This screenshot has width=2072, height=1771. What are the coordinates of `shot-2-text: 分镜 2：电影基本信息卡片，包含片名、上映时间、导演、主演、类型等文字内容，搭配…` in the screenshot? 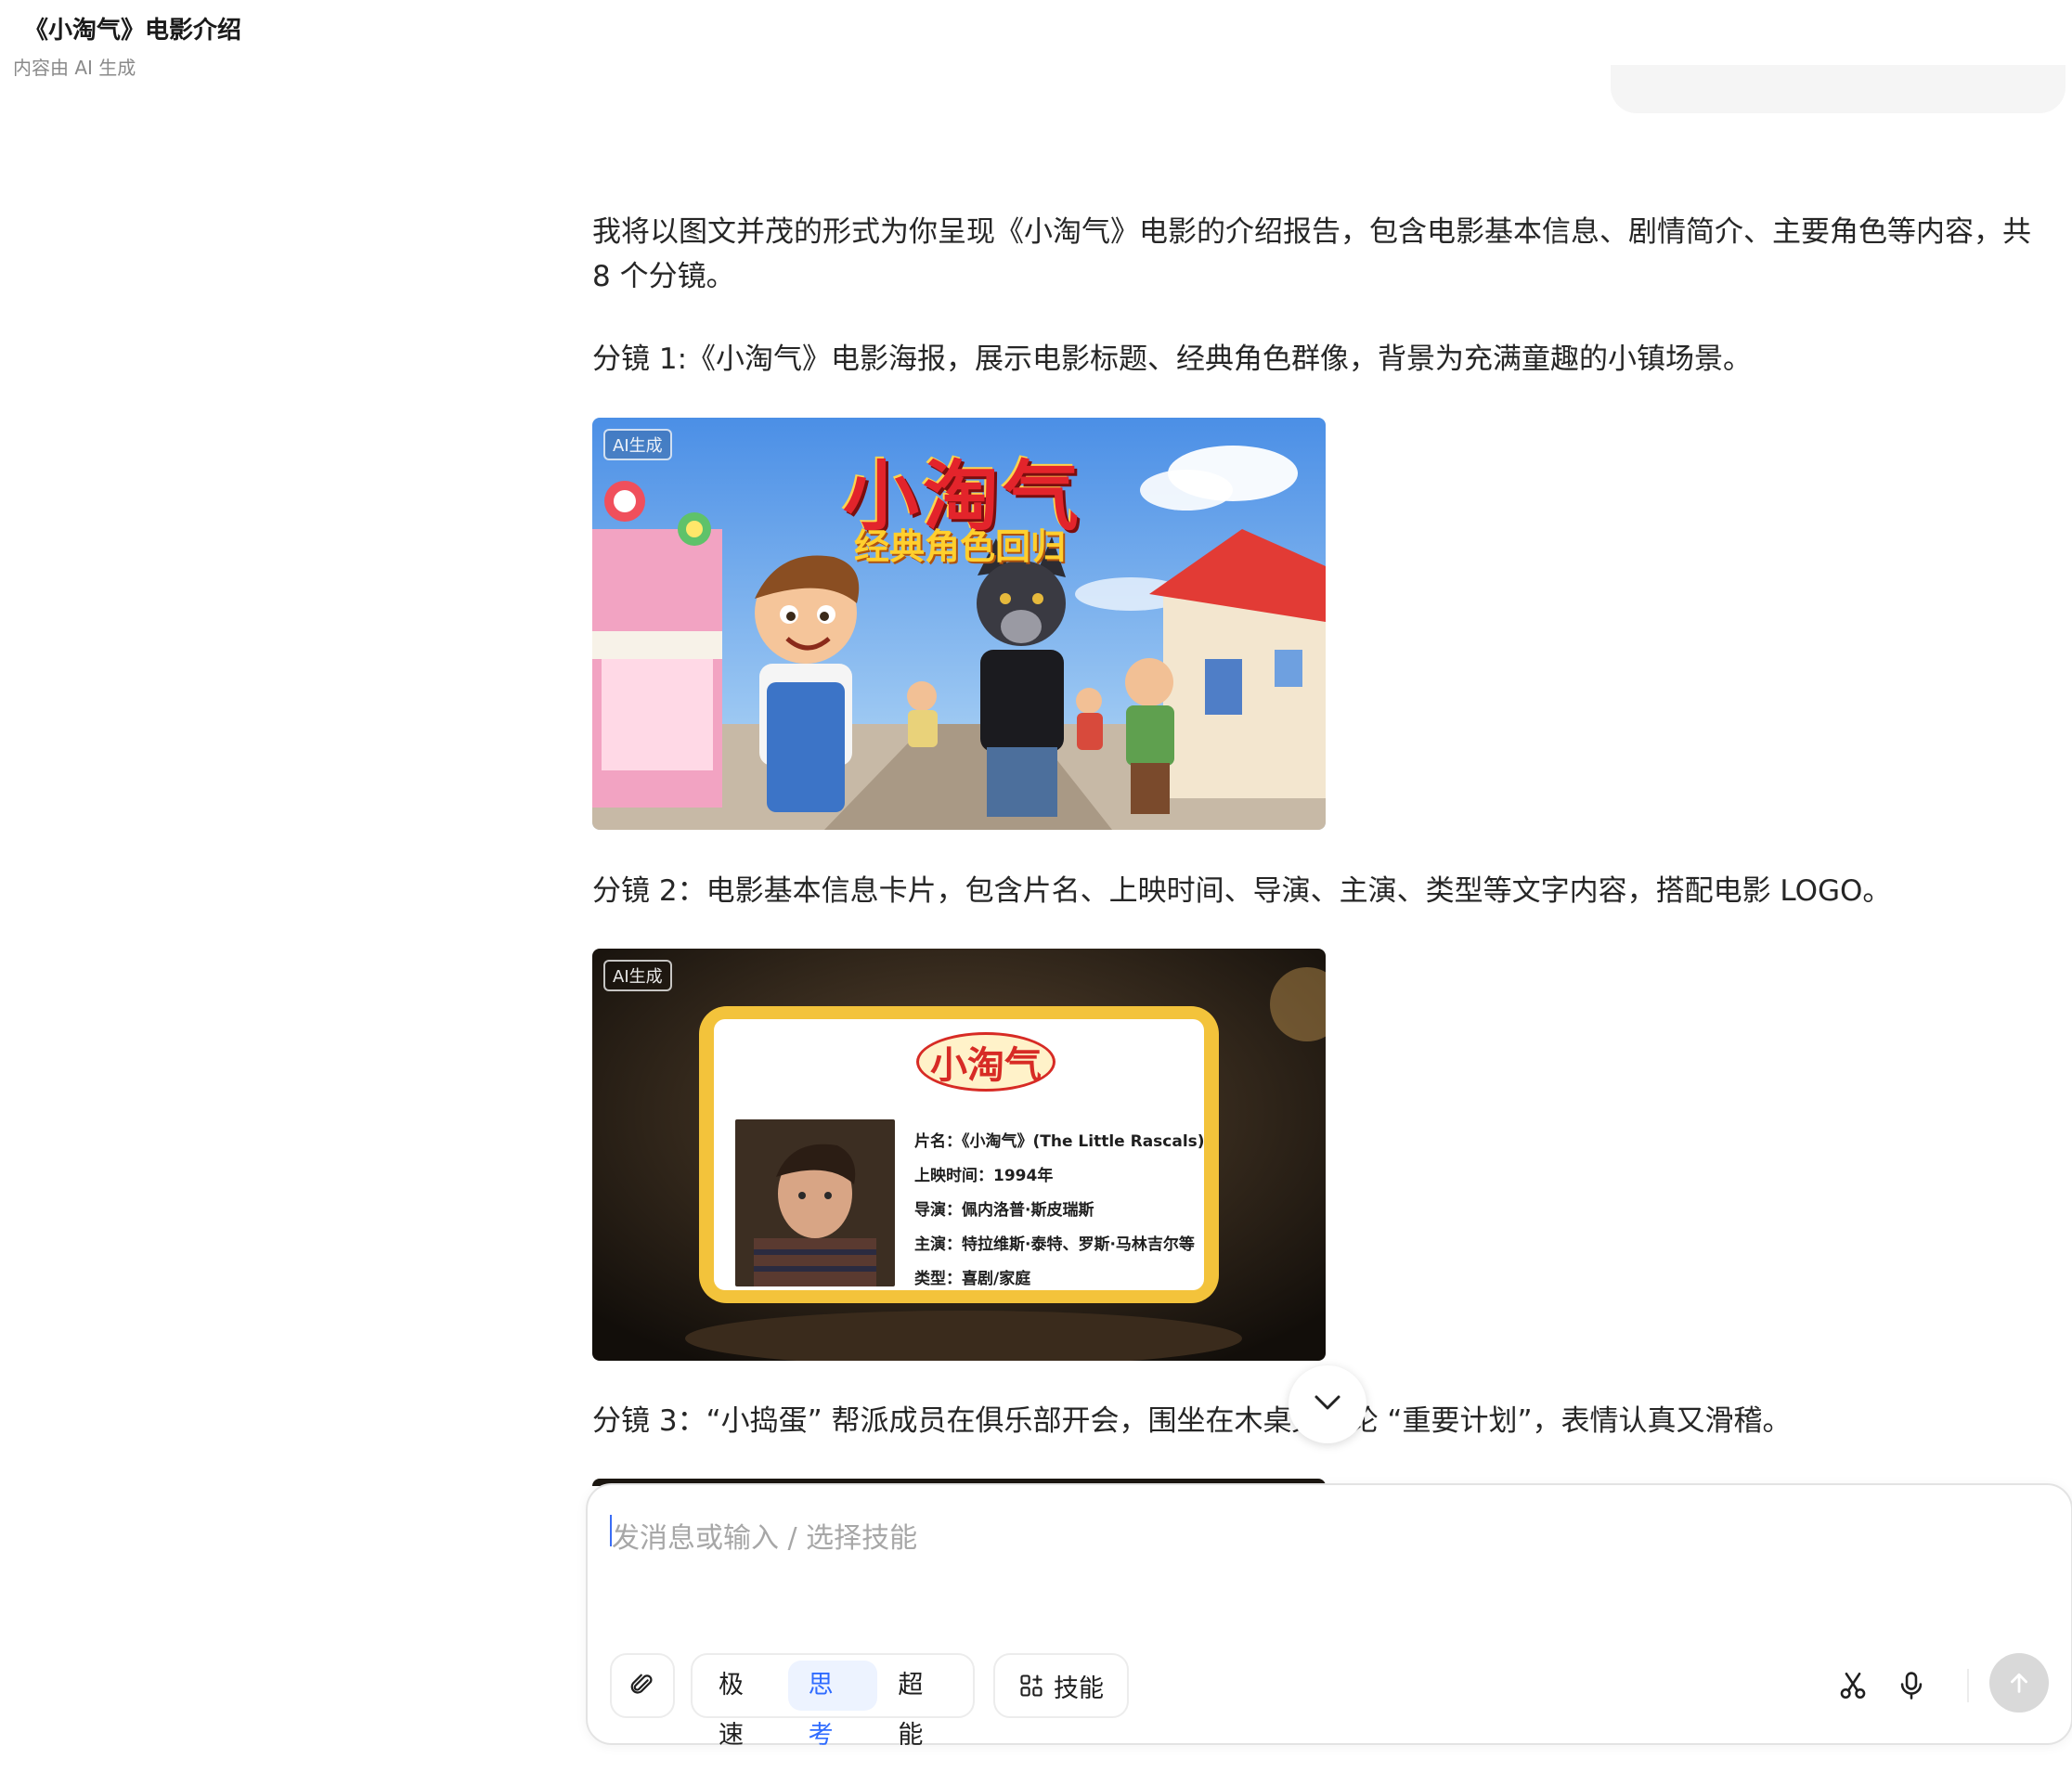 It's located at (1242, 891).